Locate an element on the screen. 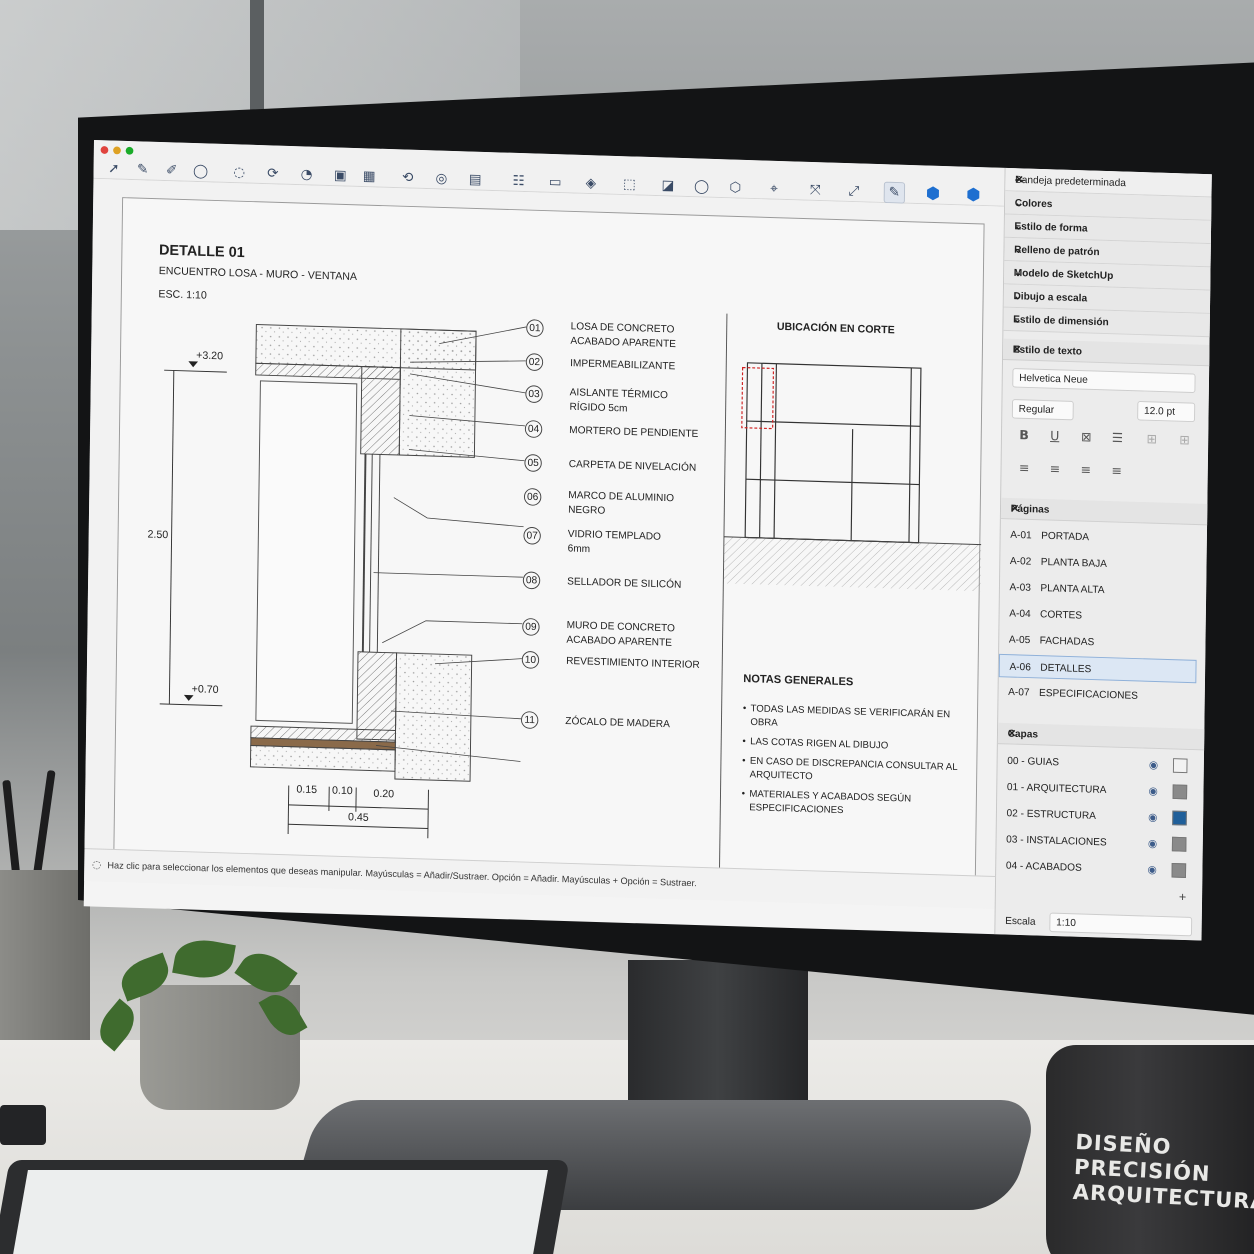  page-code: A-03 is located at coordinates (1020, 587).